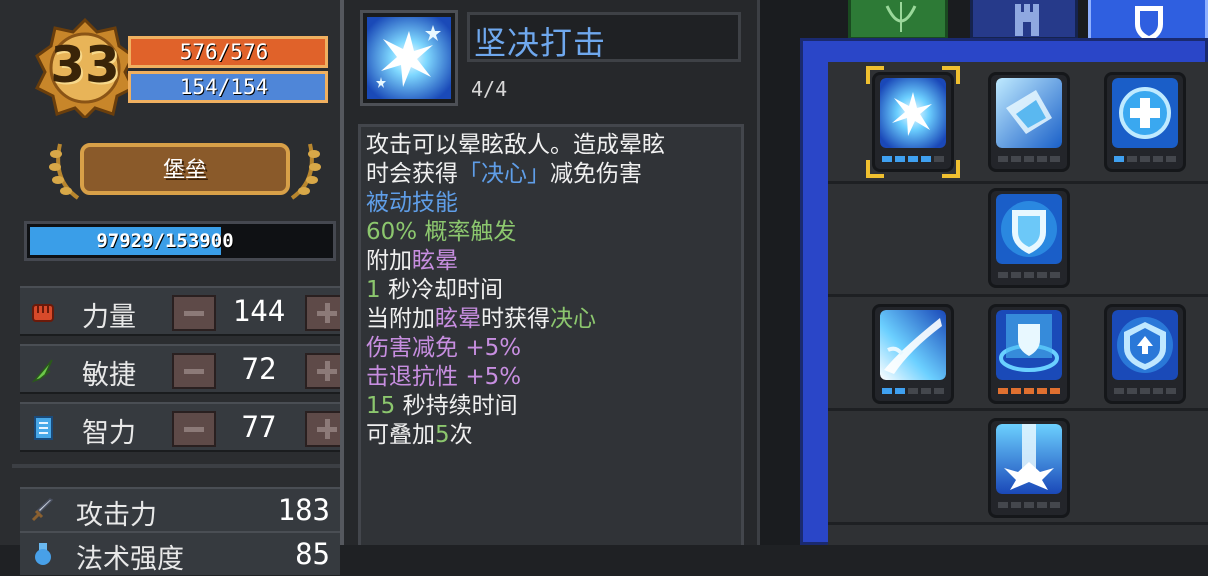 This screenshot has width=1208, height=576. I want to click on combat-row-spell-power: 法术强度 85, so click(180, 553).